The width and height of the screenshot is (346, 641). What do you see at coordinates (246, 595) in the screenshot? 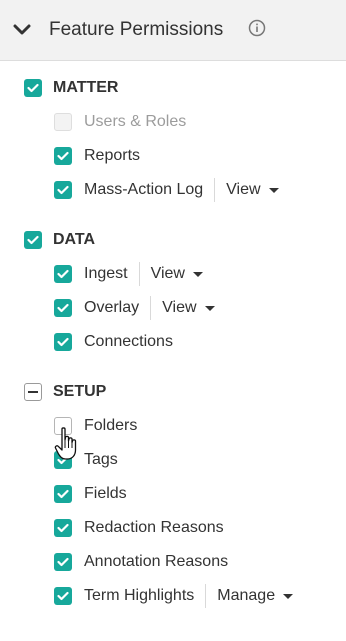
I see `term-highlights-access-value: Manage` at bounding box center [246, 595].